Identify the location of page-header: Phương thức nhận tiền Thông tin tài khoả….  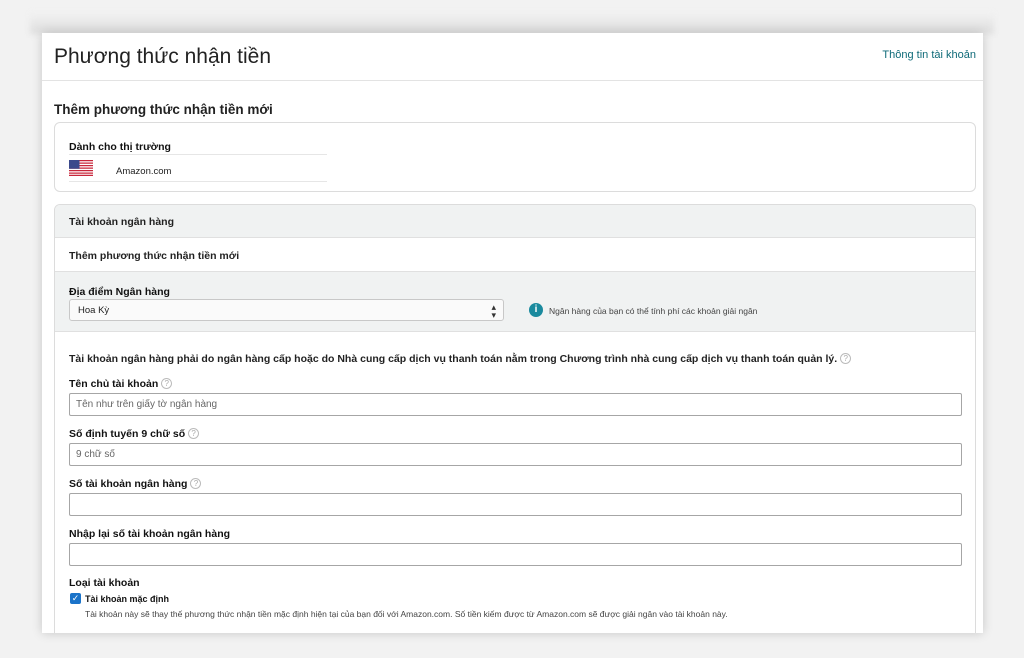
(512, 57).